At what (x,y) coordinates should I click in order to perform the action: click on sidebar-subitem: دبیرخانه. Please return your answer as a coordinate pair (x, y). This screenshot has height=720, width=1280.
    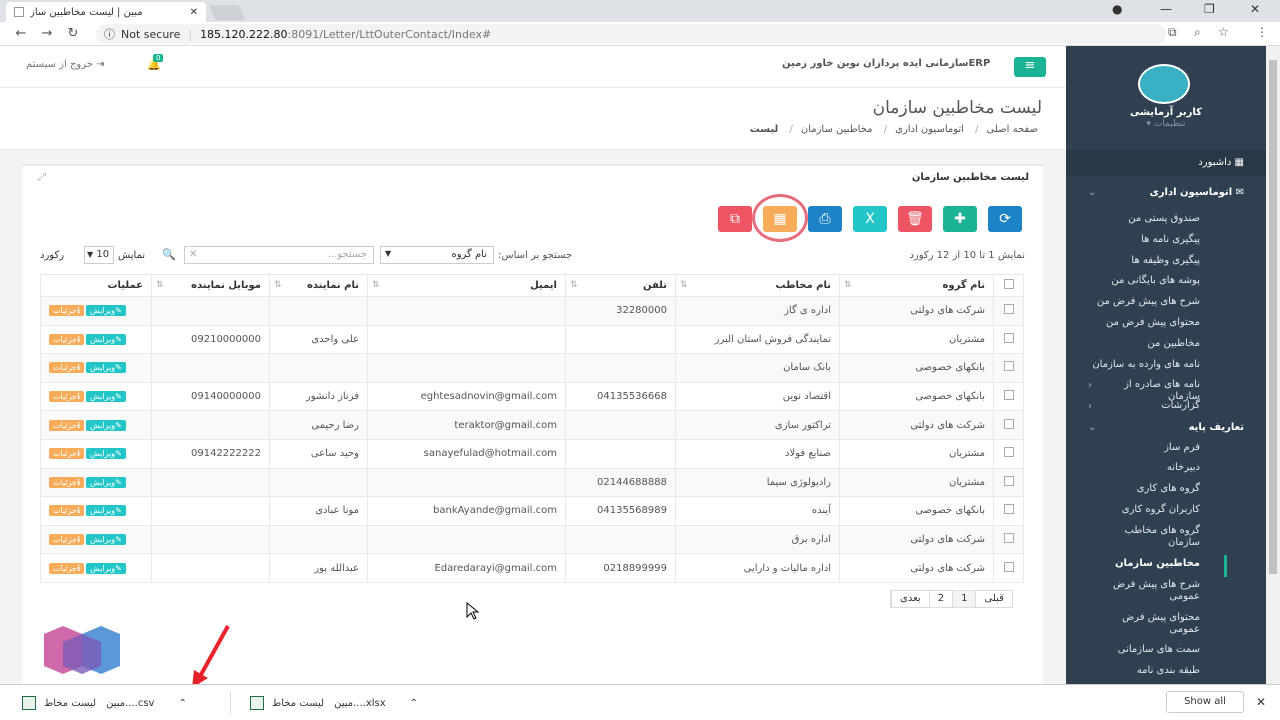
    Looking at the image, I should click on (1145, 468).